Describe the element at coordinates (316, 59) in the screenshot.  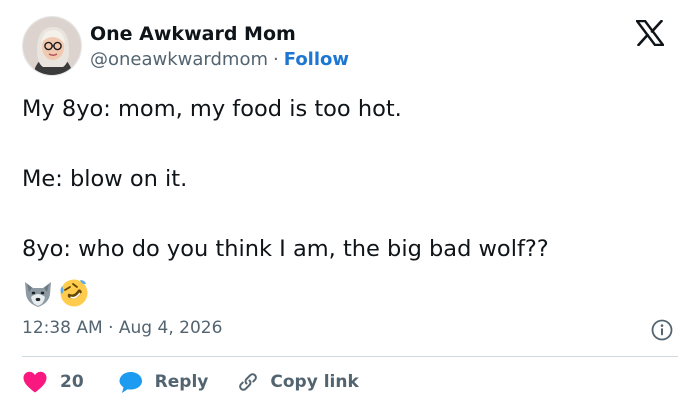
I see `follow-button: Follow` at that location.